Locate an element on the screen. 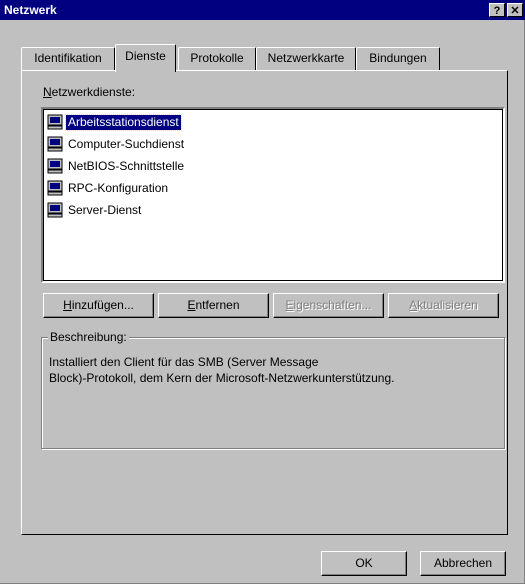 This screenshot has width=525, height=584. list-item-netbios-schnittstelle: NetBIOS-Schnittstelle is located at coordinates (116, 166).